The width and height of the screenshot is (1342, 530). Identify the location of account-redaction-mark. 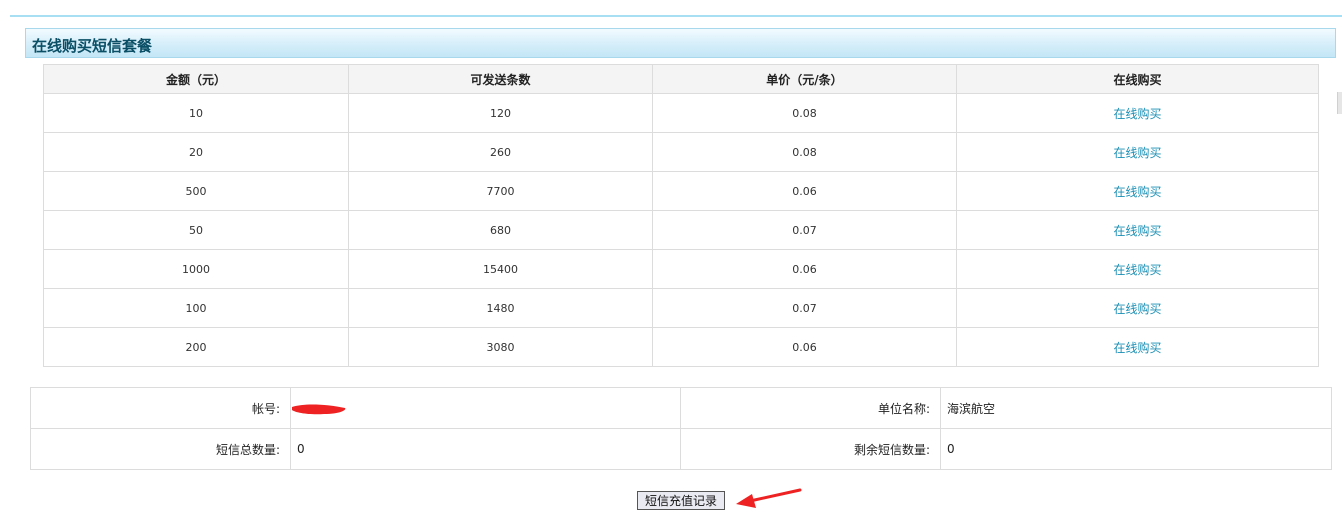
(319, 409).